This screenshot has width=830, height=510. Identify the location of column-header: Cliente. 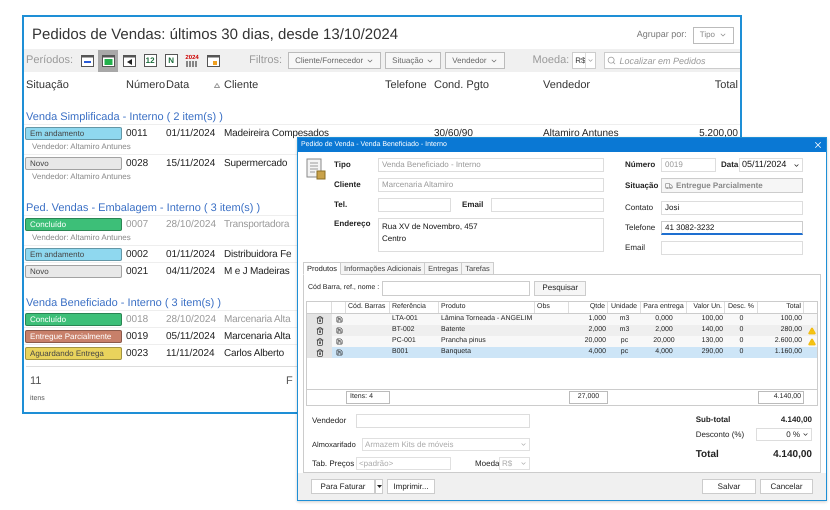
(241, 84).